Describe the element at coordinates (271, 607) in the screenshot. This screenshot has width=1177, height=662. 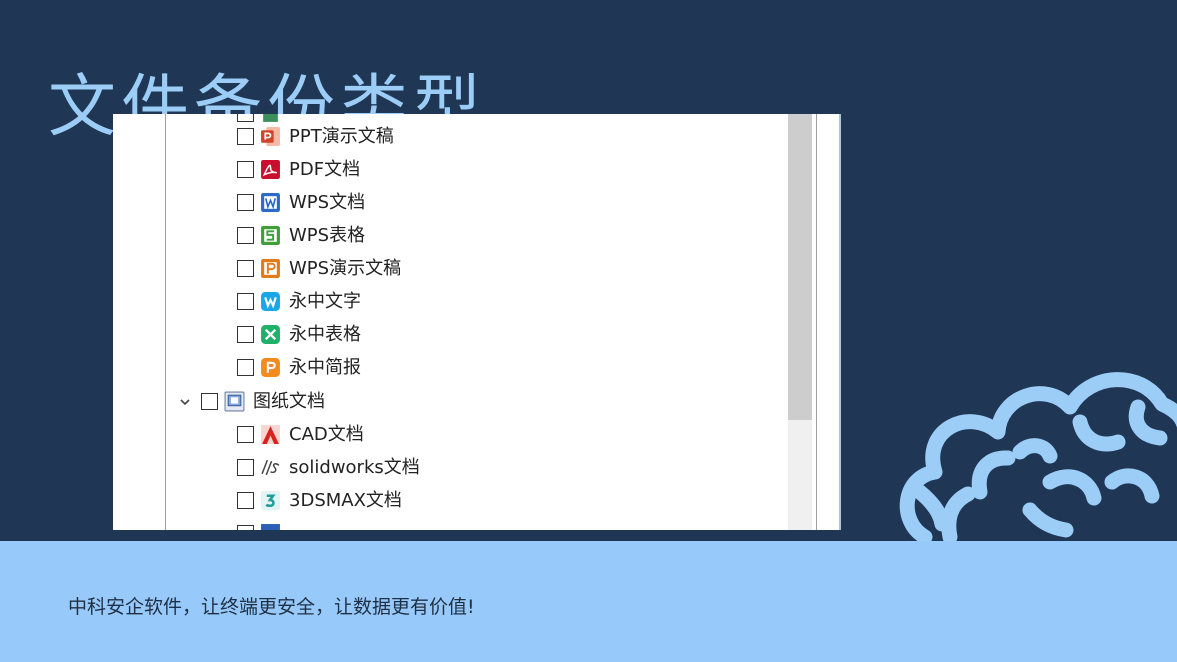
I see `footer-slogan: 中科安企软件，让终端更安全，让数据更有价值!` at that location.